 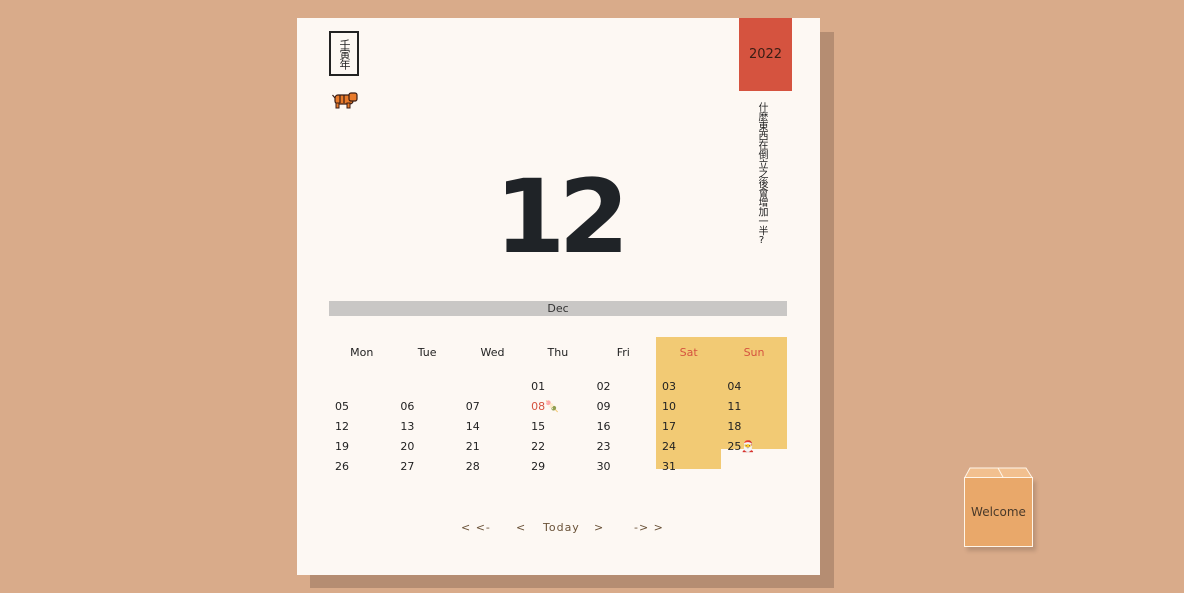 What do you see at coordinates (426, 407) in the screenshot?
I see `day-cell: 06` at bounding box center [426, 407].